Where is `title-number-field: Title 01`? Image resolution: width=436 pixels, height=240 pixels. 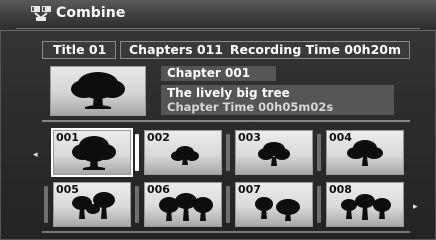 title-number-field: Title 01 is located at coordinates (79, 50).